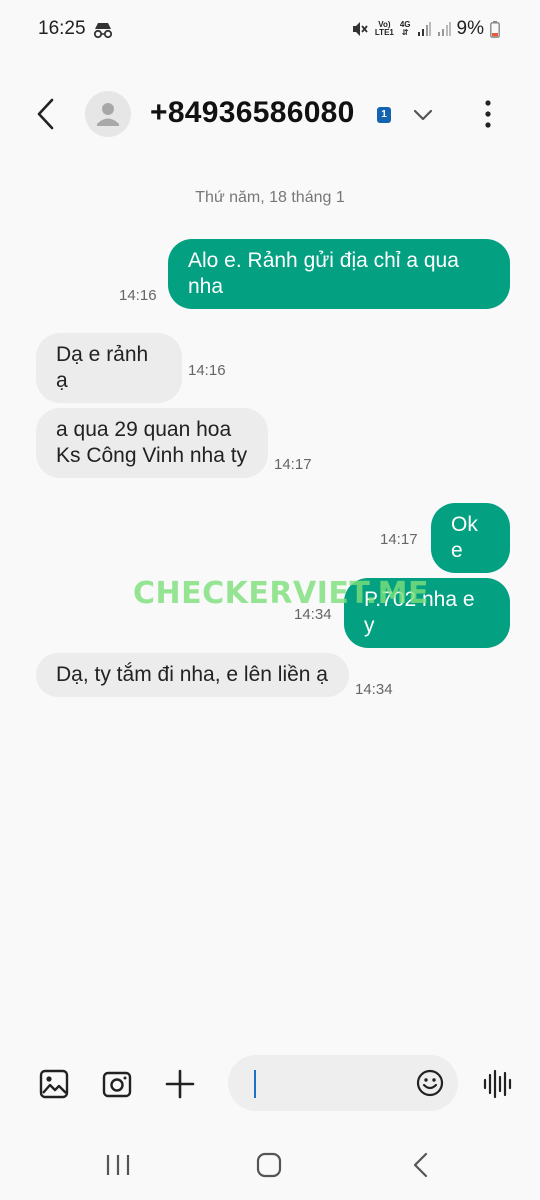  Describe the element at coordinates (270, 30) in the screenshot. I see `status-bar: 16:25 Vo) LTE1 4G ⇵ 9%` at that location.